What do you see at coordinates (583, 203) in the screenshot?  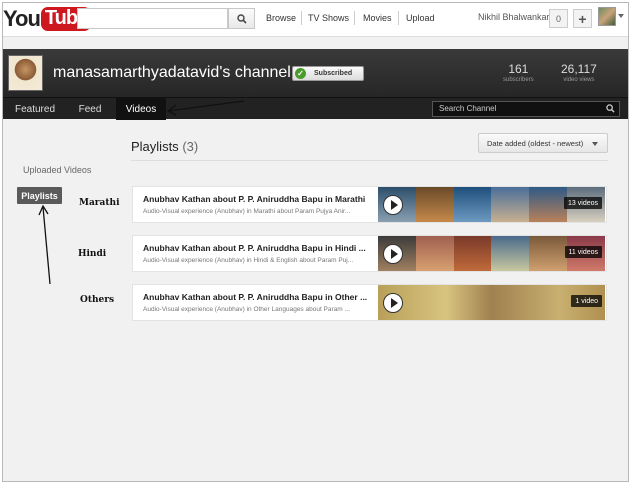 I see `video-count-badge: 13 videos` at bounding box center [583, 203].